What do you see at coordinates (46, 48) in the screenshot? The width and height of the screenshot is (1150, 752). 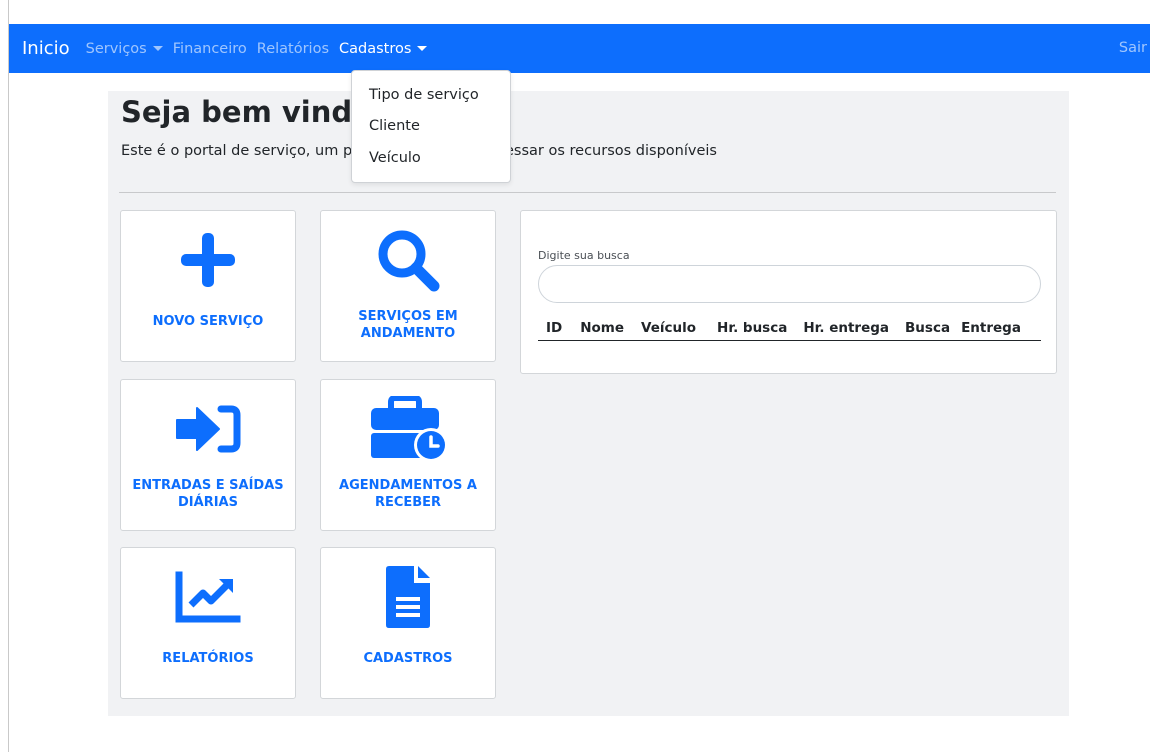 I see `brand-link: Inicio` at bounding box center [46, 48].